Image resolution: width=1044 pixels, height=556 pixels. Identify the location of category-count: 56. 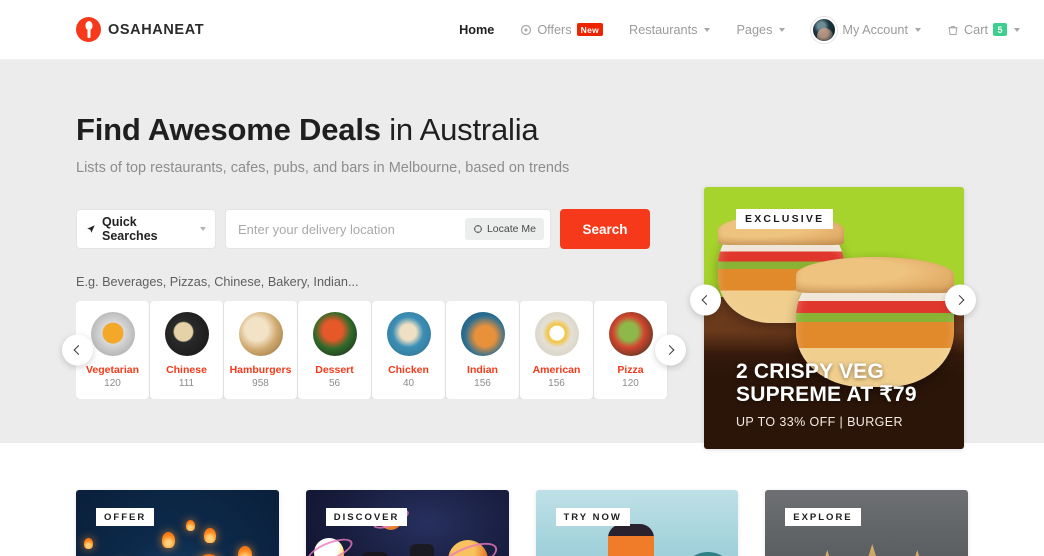
(334, 383).